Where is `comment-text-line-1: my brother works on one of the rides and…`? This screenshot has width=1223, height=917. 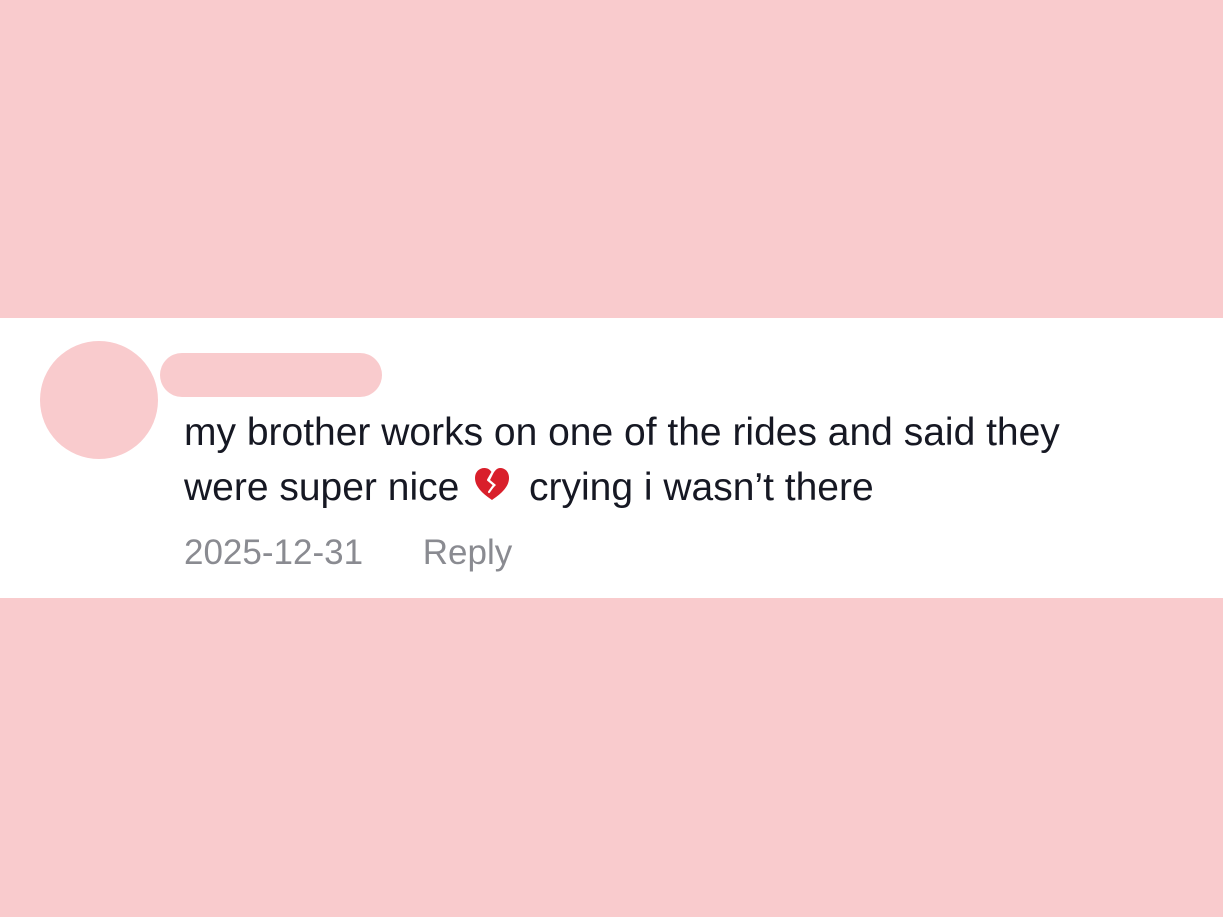
comment-text-line-1: my brother works on one of the rides and… is located at coordinates (622, 432).